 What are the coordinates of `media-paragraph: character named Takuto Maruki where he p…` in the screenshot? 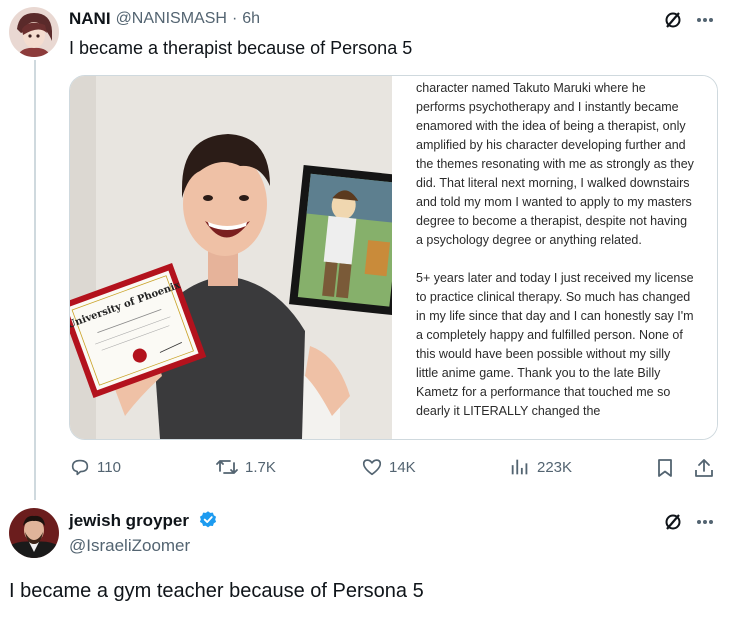 It's located at (555, 164).